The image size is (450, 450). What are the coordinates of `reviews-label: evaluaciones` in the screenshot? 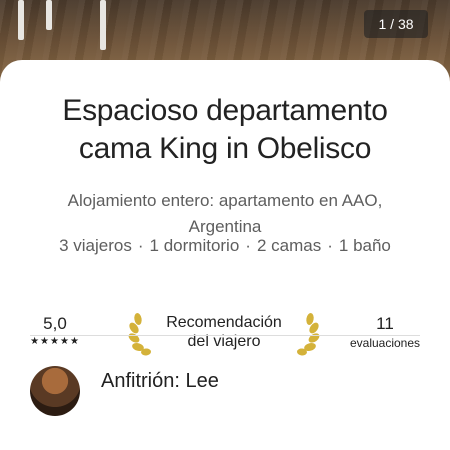 It's located at (385, 343).